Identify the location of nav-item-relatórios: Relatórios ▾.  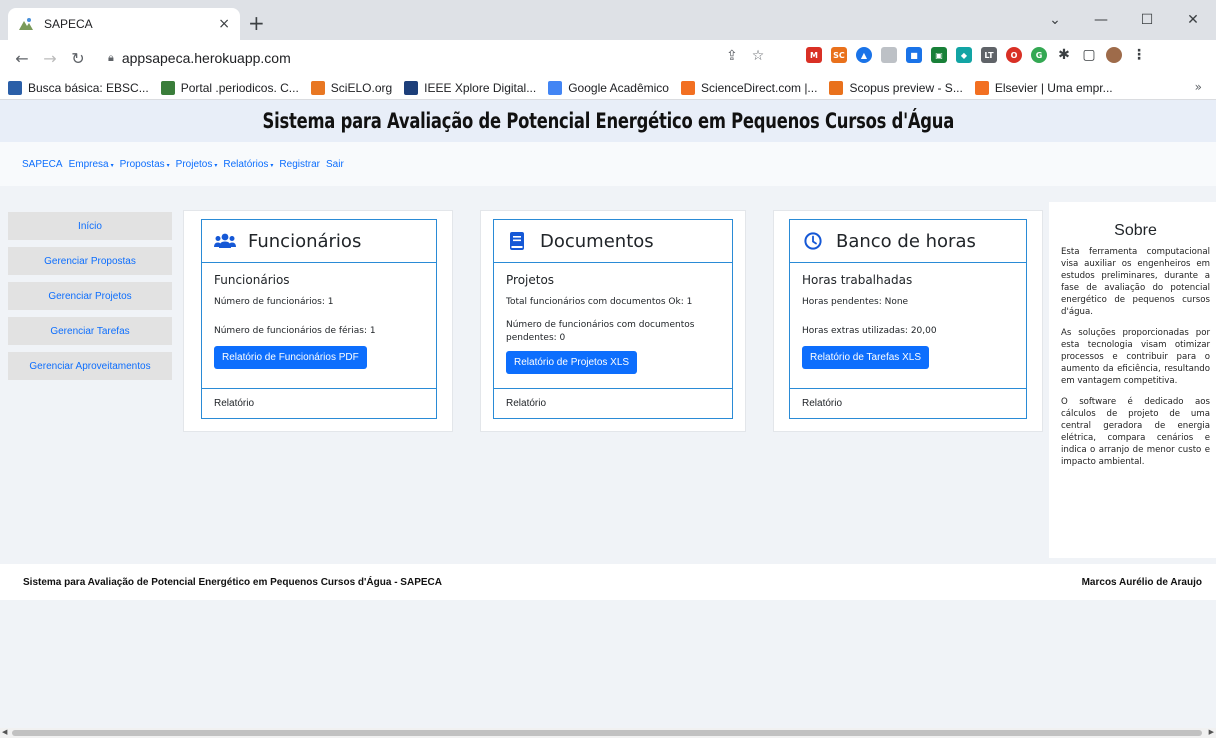
(248, 164).